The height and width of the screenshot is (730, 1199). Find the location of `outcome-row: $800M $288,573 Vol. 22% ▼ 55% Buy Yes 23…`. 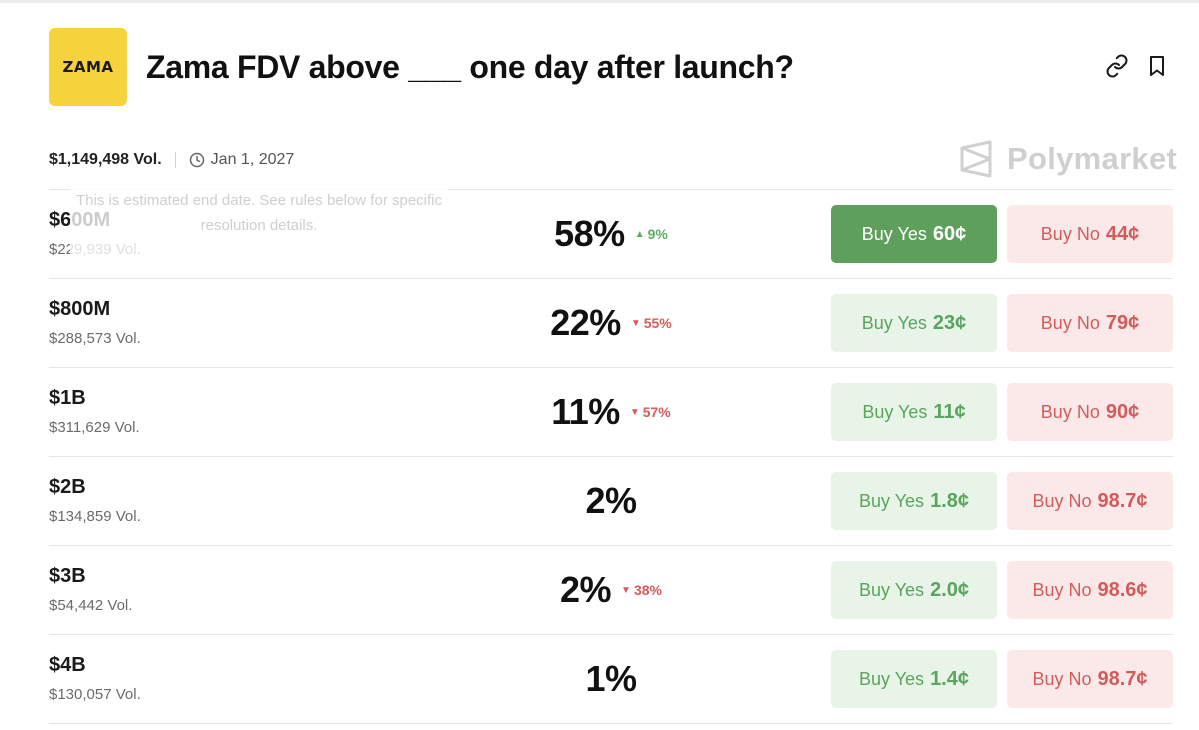

outcome-row: $800M $288,573 Vol. 22% ▼ 55% Buy Yes 23… is located at coordinates (599, 323).